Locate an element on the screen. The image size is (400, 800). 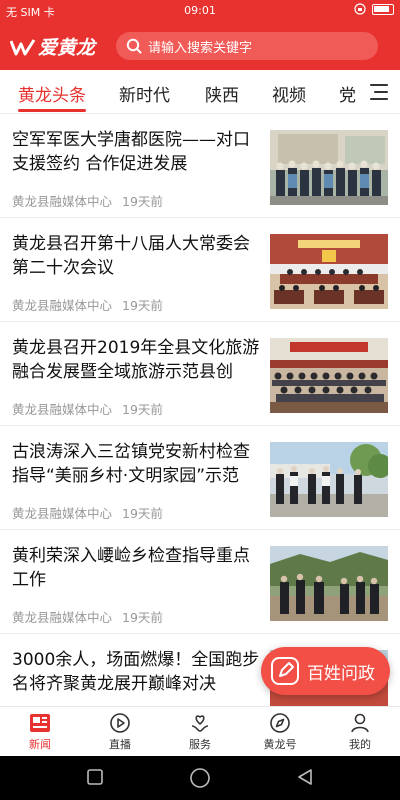
system-nav-bar is located at coordinates (200, 778).